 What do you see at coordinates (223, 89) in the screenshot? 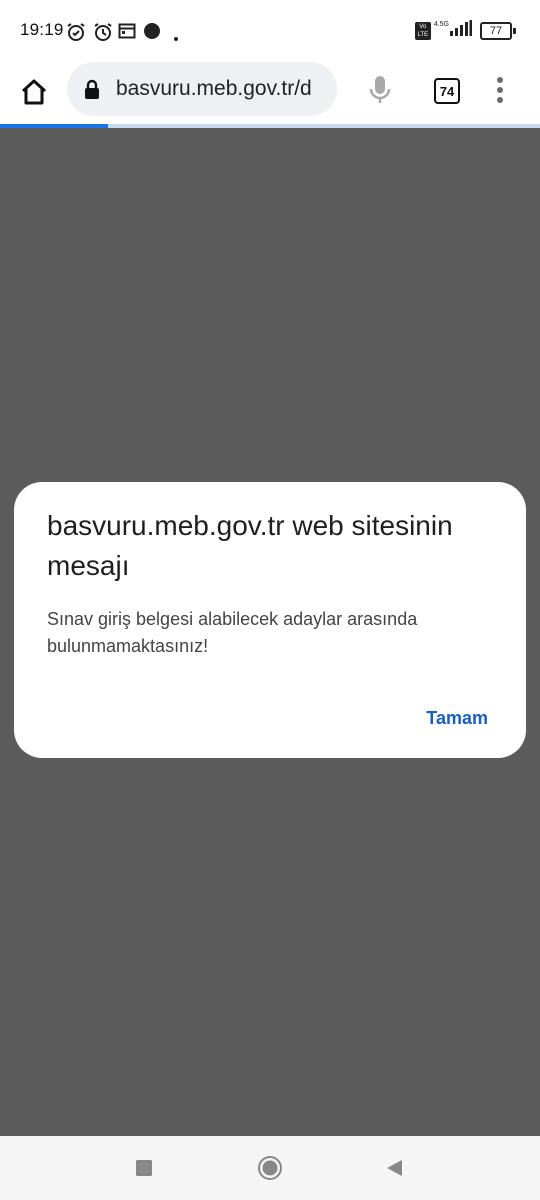
I see `url-text: basvuru.meb.gov.tr/d` at bounding box center [223, 89].